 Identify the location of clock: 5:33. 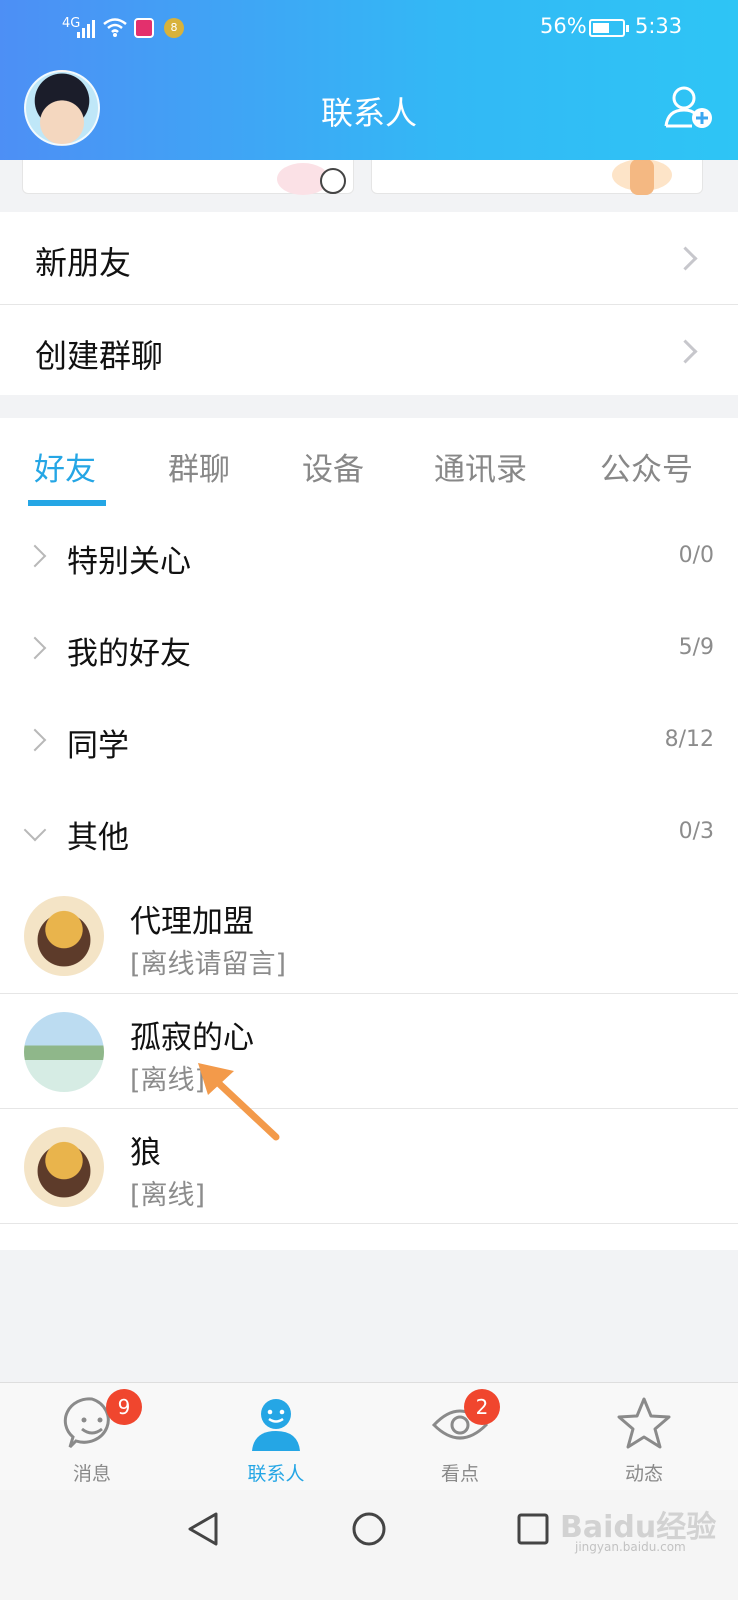
(659, 26).